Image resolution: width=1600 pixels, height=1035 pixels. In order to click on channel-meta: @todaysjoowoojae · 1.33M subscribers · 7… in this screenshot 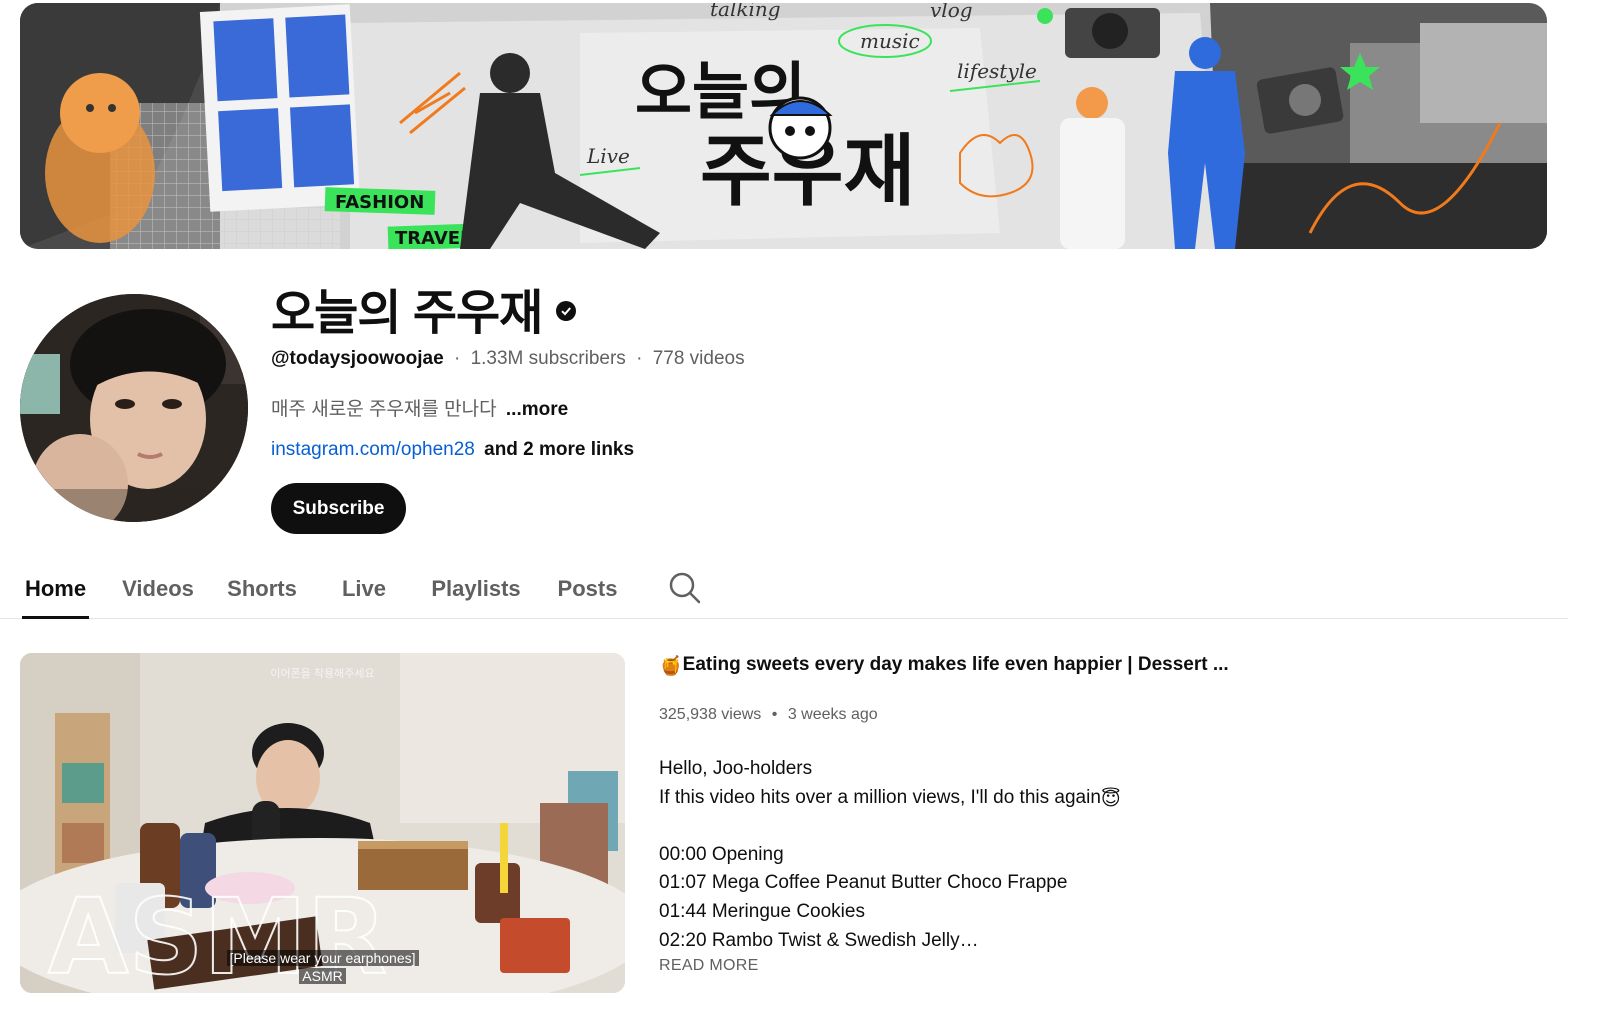, I will do `click(508, 359)`.